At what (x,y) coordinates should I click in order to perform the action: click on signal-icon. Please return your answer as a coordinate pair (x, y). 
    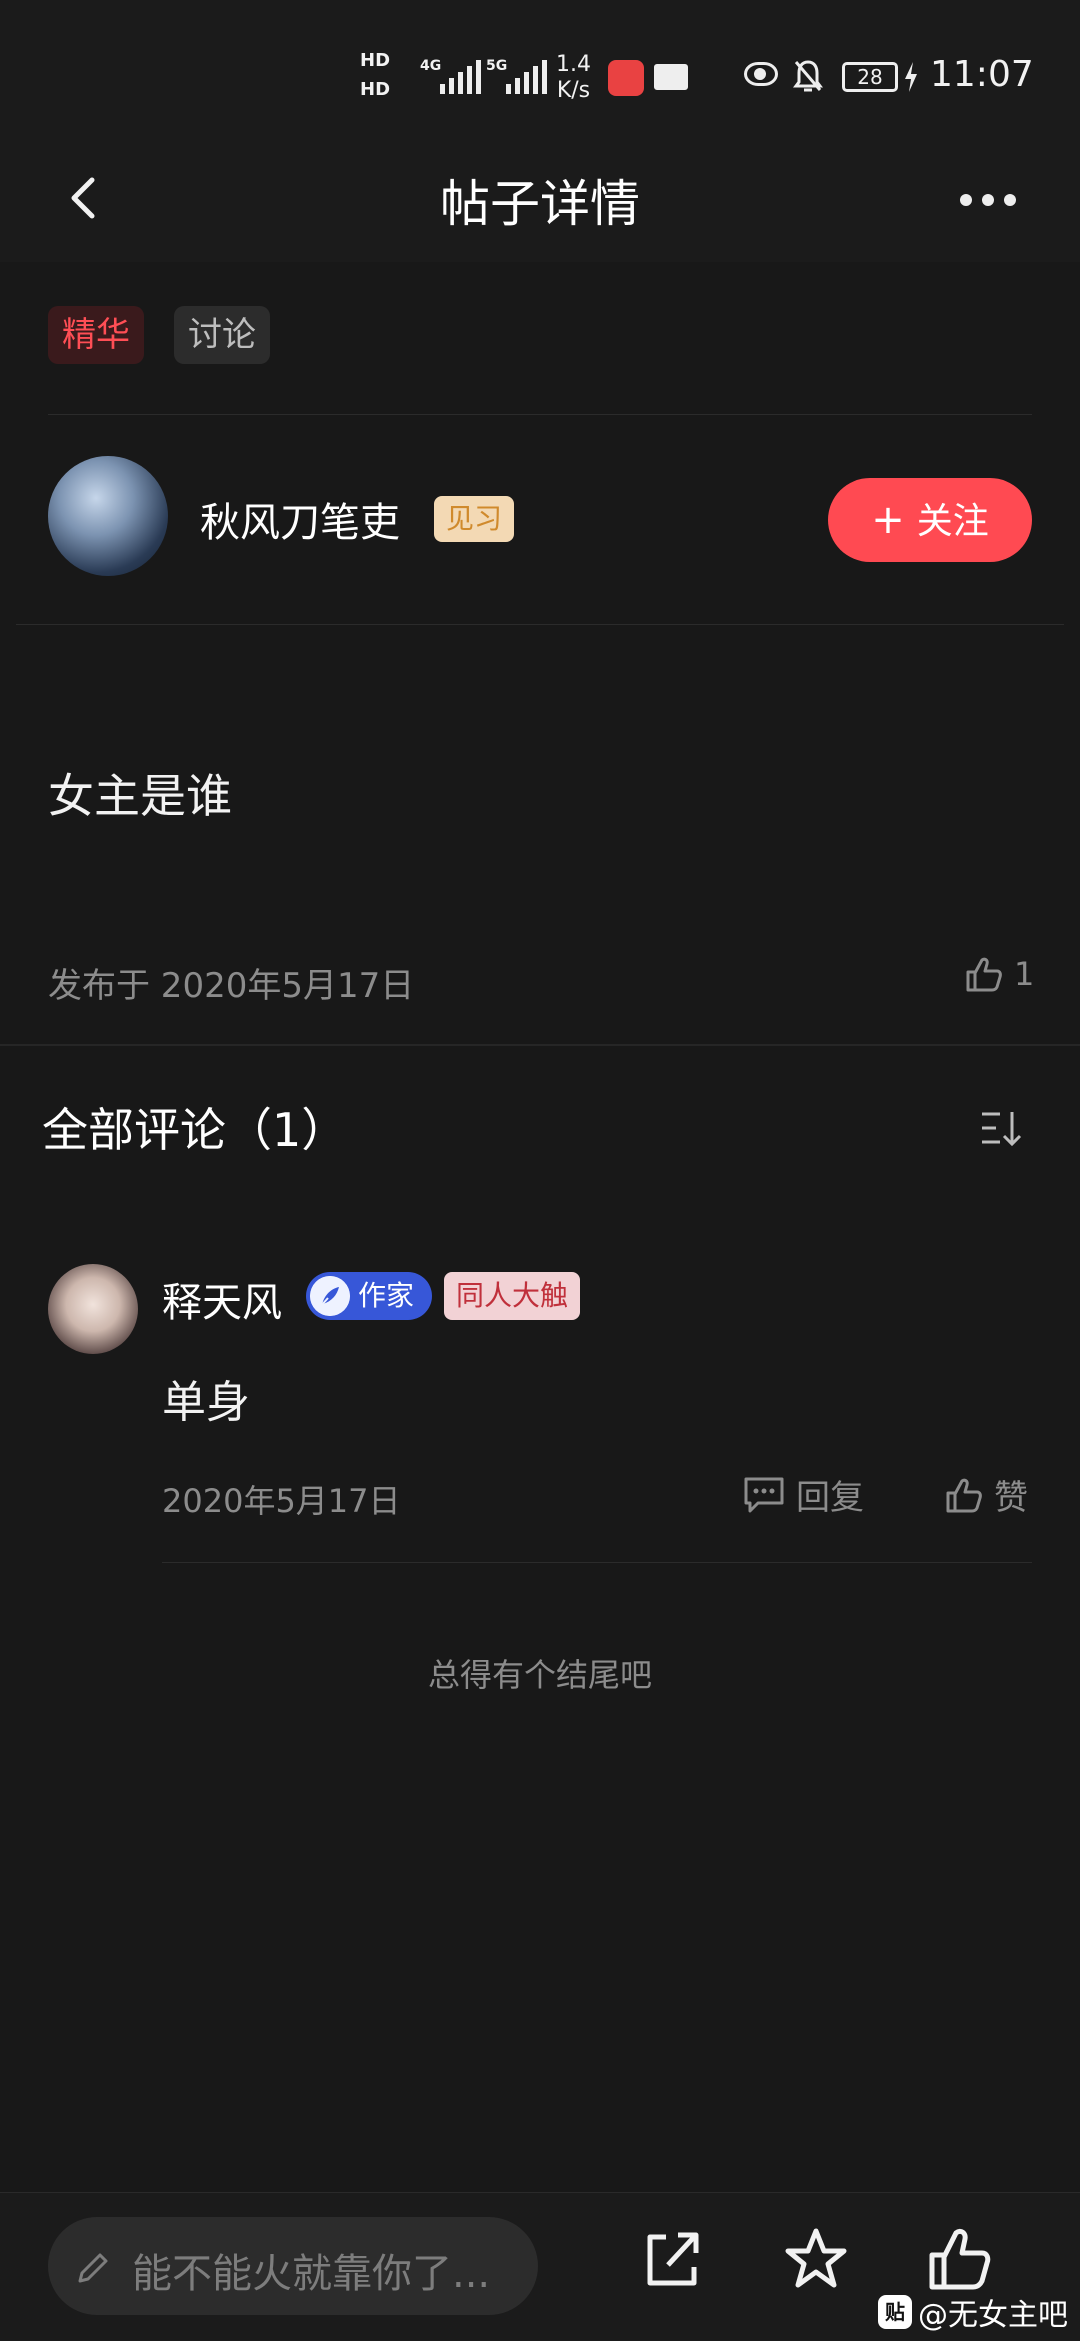
    Looking at the image, I should click on (460, 76).